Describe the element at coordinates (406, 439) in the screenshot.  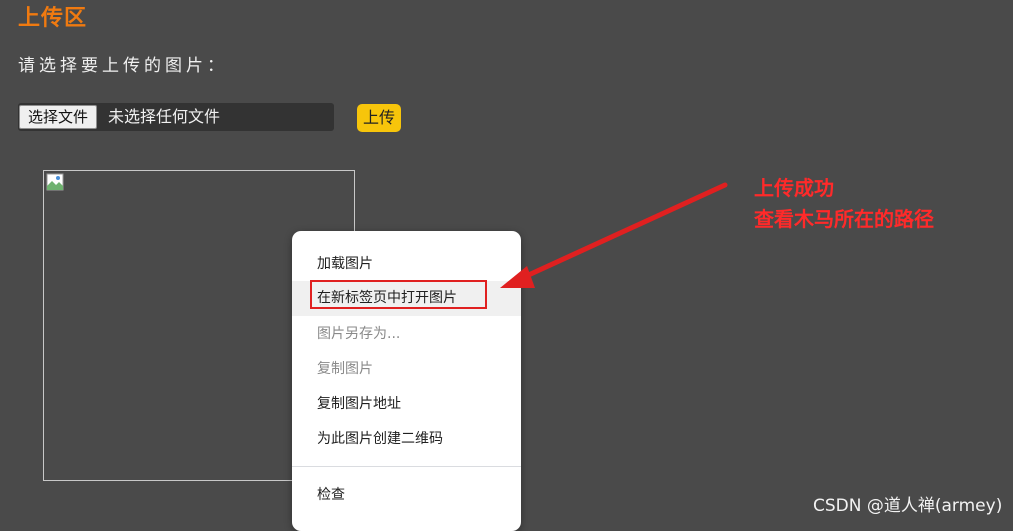
I see `menu-item-create-qr-code: 为此图片创建二维码` at that location.